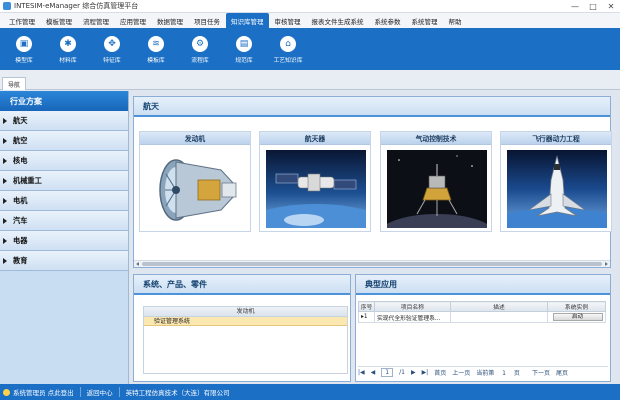  I want to click on menu-item: 审核管理, so click(288, 20).